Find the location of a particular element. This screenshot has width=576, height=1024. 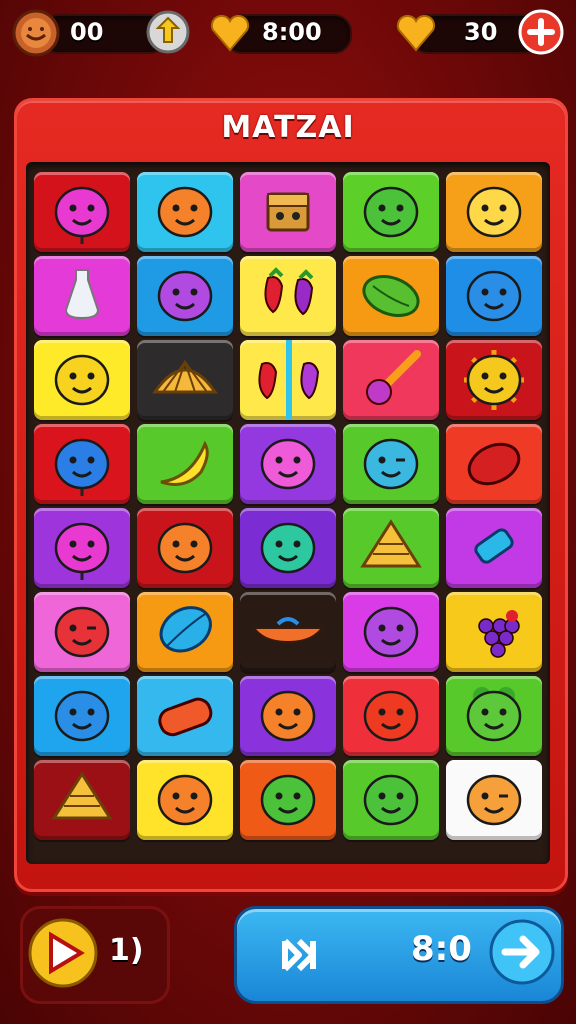

bush-face-icon is located at coordinates (494, 714).